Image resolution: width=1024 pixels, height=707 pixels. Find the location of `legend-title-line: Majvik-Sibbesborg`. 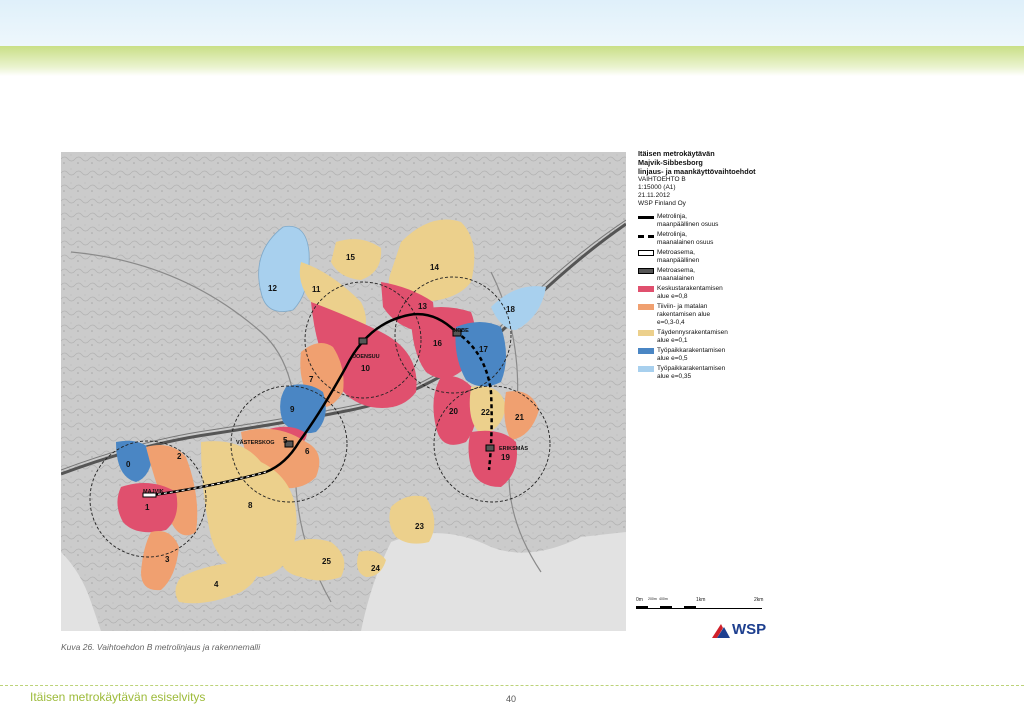

legend-title-line: Majvik-Sibbesborg is located at coordinates (670, 162).